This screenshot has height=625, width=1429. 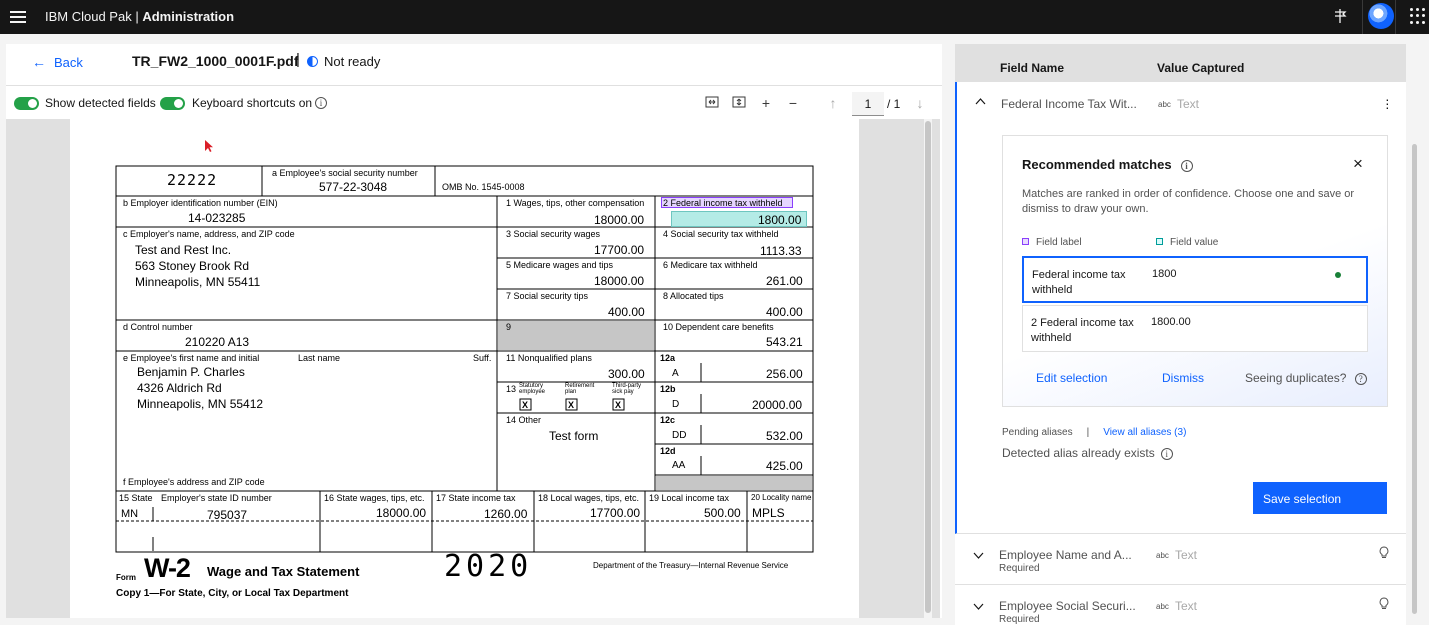 I want to click on match-option-2: 2 Federal income tax withheld 1800.00, so click(x=1195, y=328).